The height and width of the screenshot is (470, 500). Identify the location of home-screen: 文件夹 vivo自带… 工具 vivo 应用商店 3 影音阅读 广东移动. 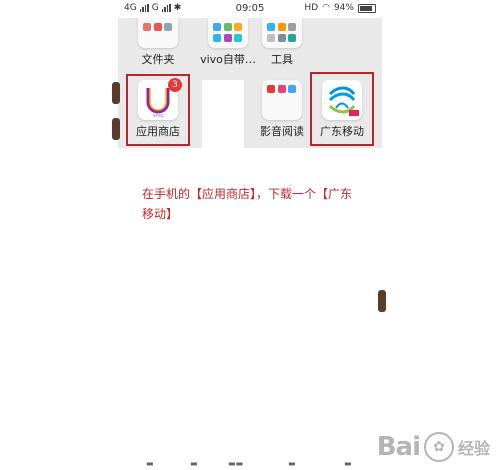
(250, 83).